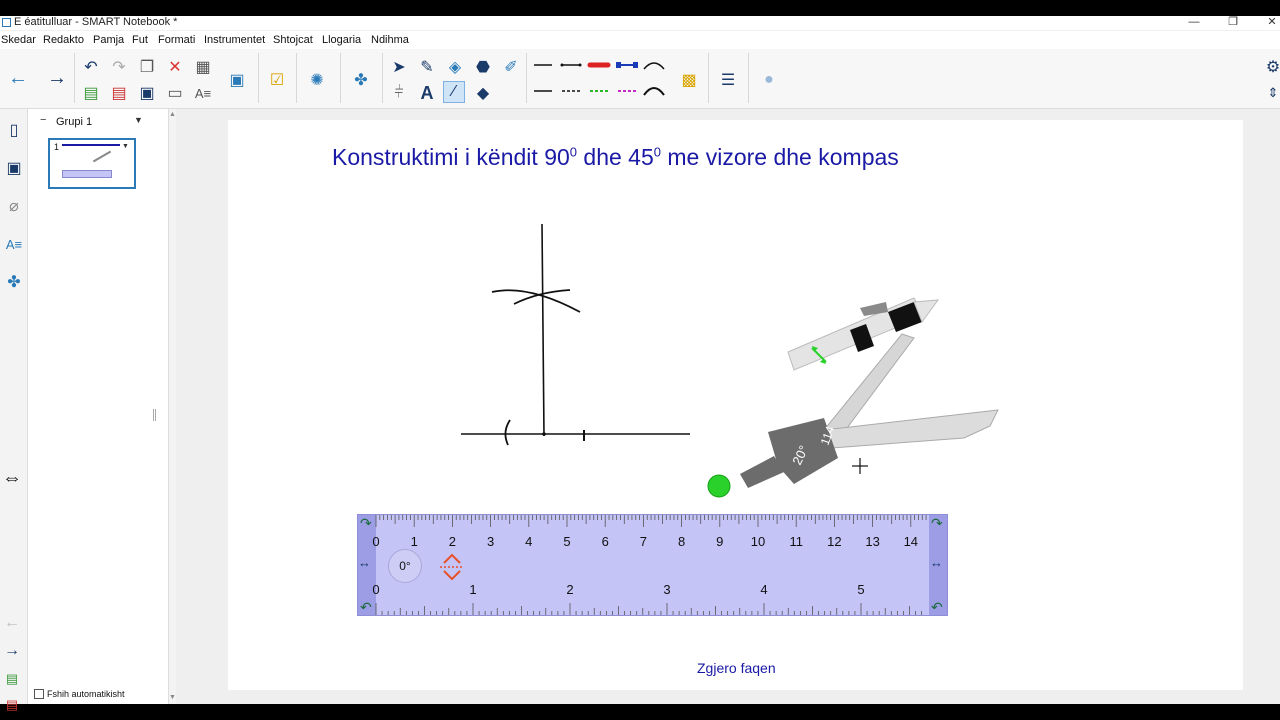 The width and height of the screenshot is (1280, 720). What do you see at coordinates (570, 589) in the screenshot?
I see `ruler-inch-label: 2` at bounding box center [570, 589].